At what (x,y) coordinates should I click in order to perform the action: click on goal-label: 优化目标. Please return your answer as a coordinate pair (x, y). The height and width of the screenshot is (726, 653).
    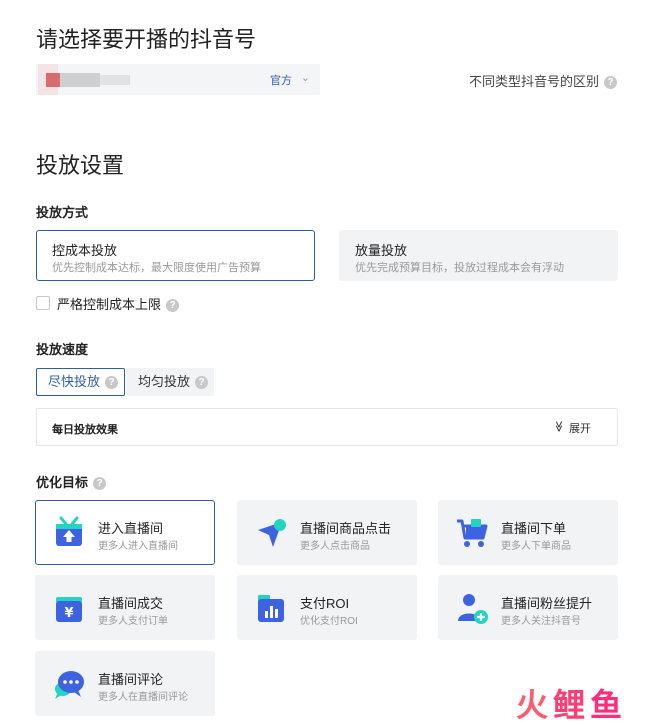
    Looking at the image, I should click on (62, 482).